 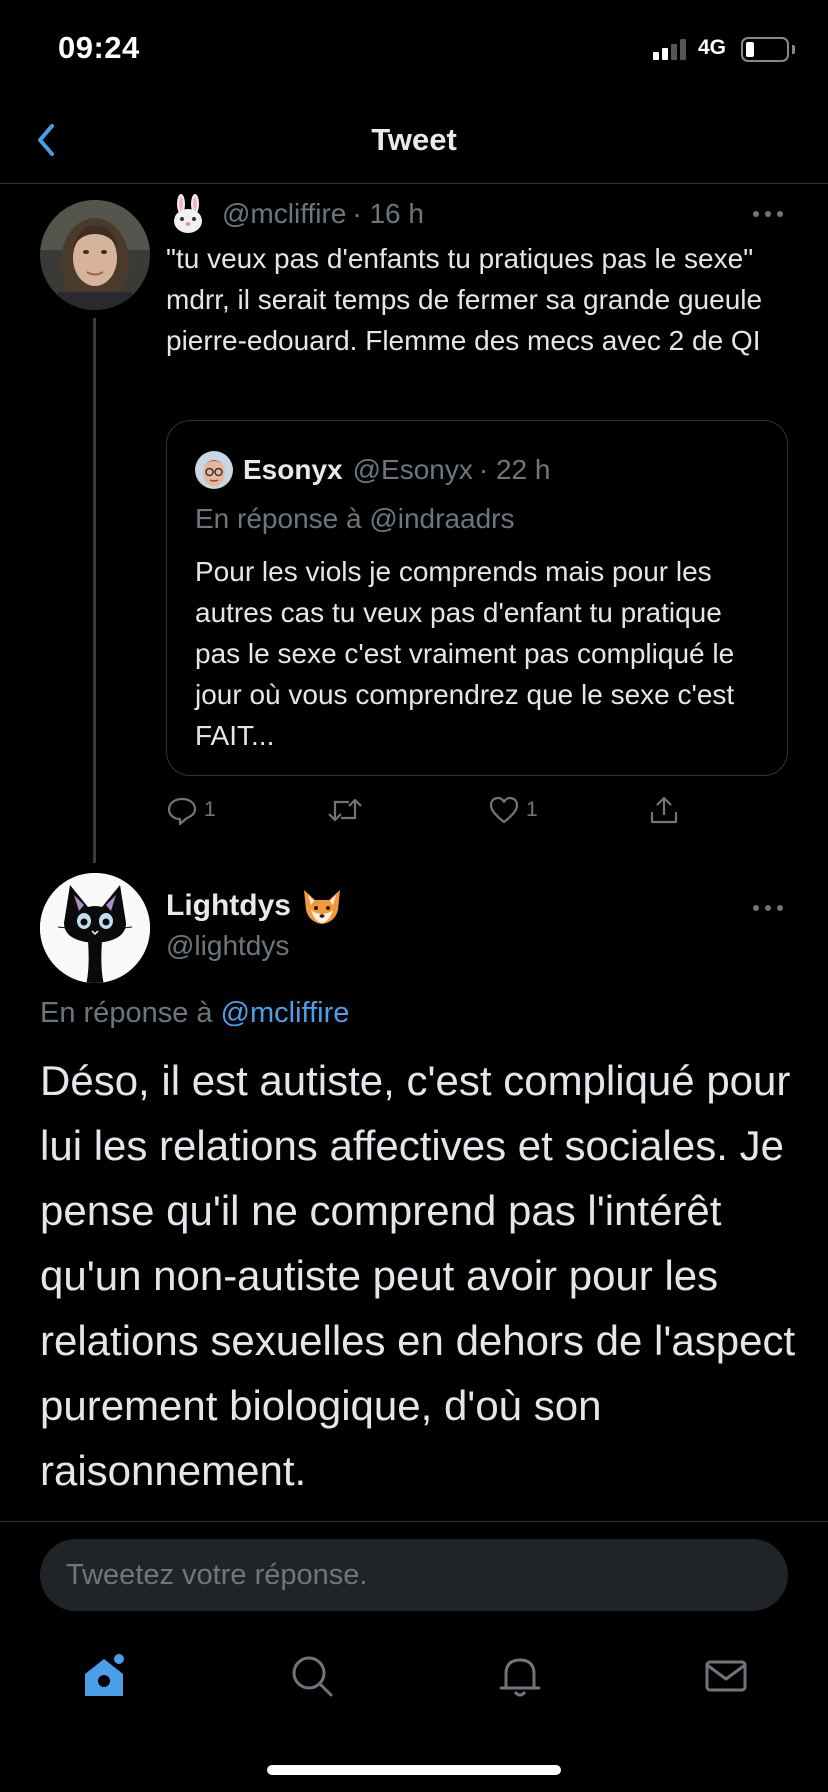 What do you see at coordinates (94, 590) in the screenshot?
I see `thread-connector` at bounding box center [94, 590].